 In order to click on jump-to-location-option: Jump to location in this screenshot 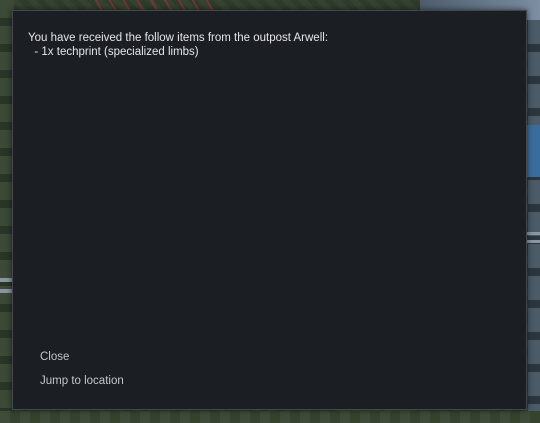, I will do `click(82, 381)`.